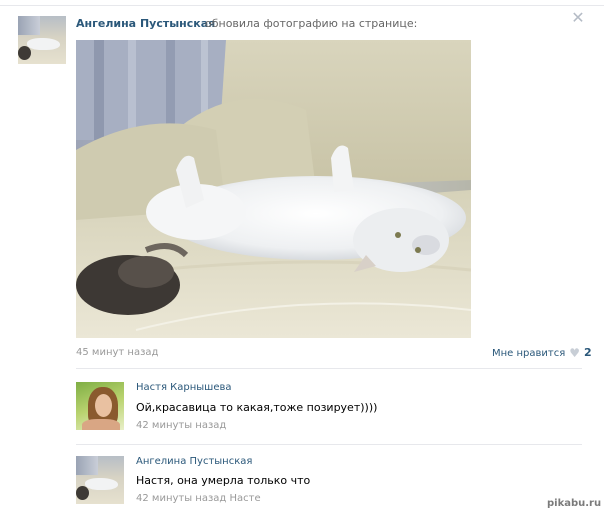 This screenshot has width=604, height=515. I want to click on comment-time: 42 минуты назад, so click(181, 498).